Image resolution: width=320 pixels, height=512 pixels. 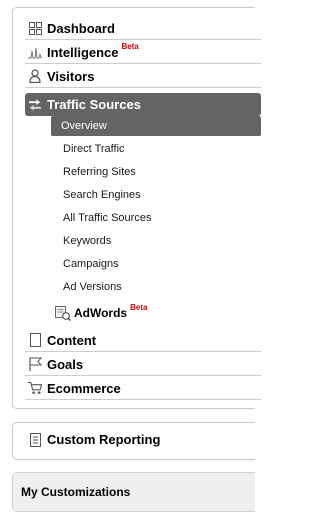 I want to click on subnav-direct-traffic: Direct Traffic, so click(x=156, y=149).